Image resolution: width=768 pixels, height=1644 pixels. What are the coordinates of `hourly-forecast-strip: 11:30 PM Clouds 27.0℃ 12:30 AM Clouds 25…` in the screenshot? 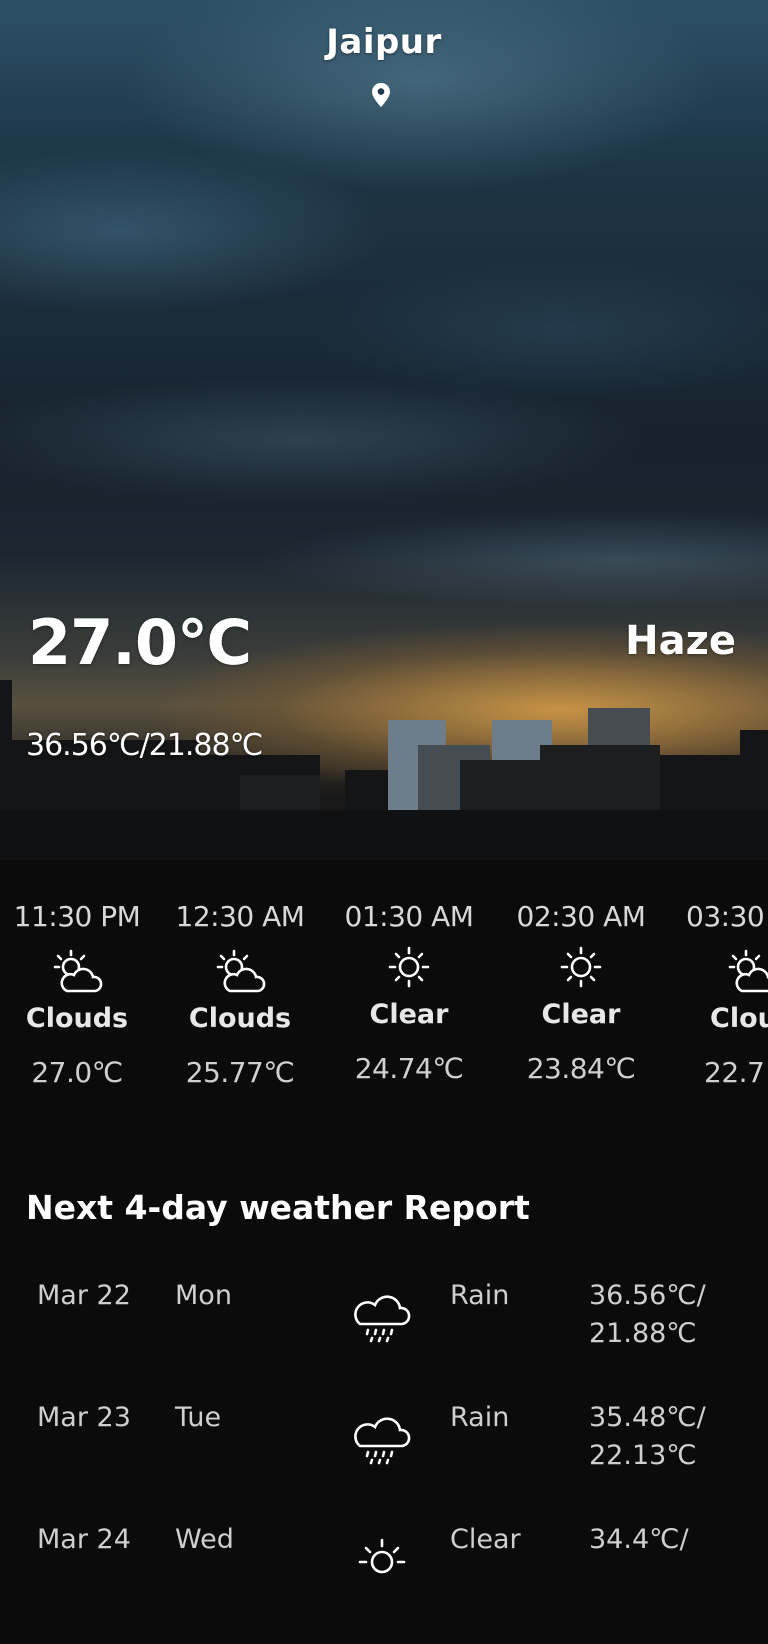 It's located at (384, 1015).